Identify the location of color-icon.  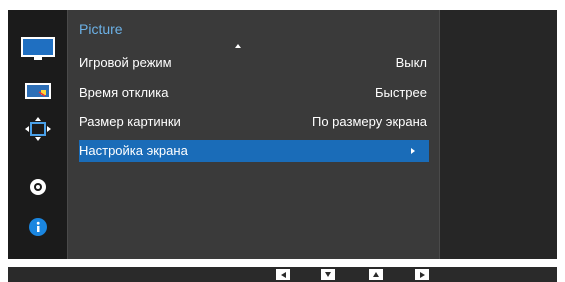
(37, 91).